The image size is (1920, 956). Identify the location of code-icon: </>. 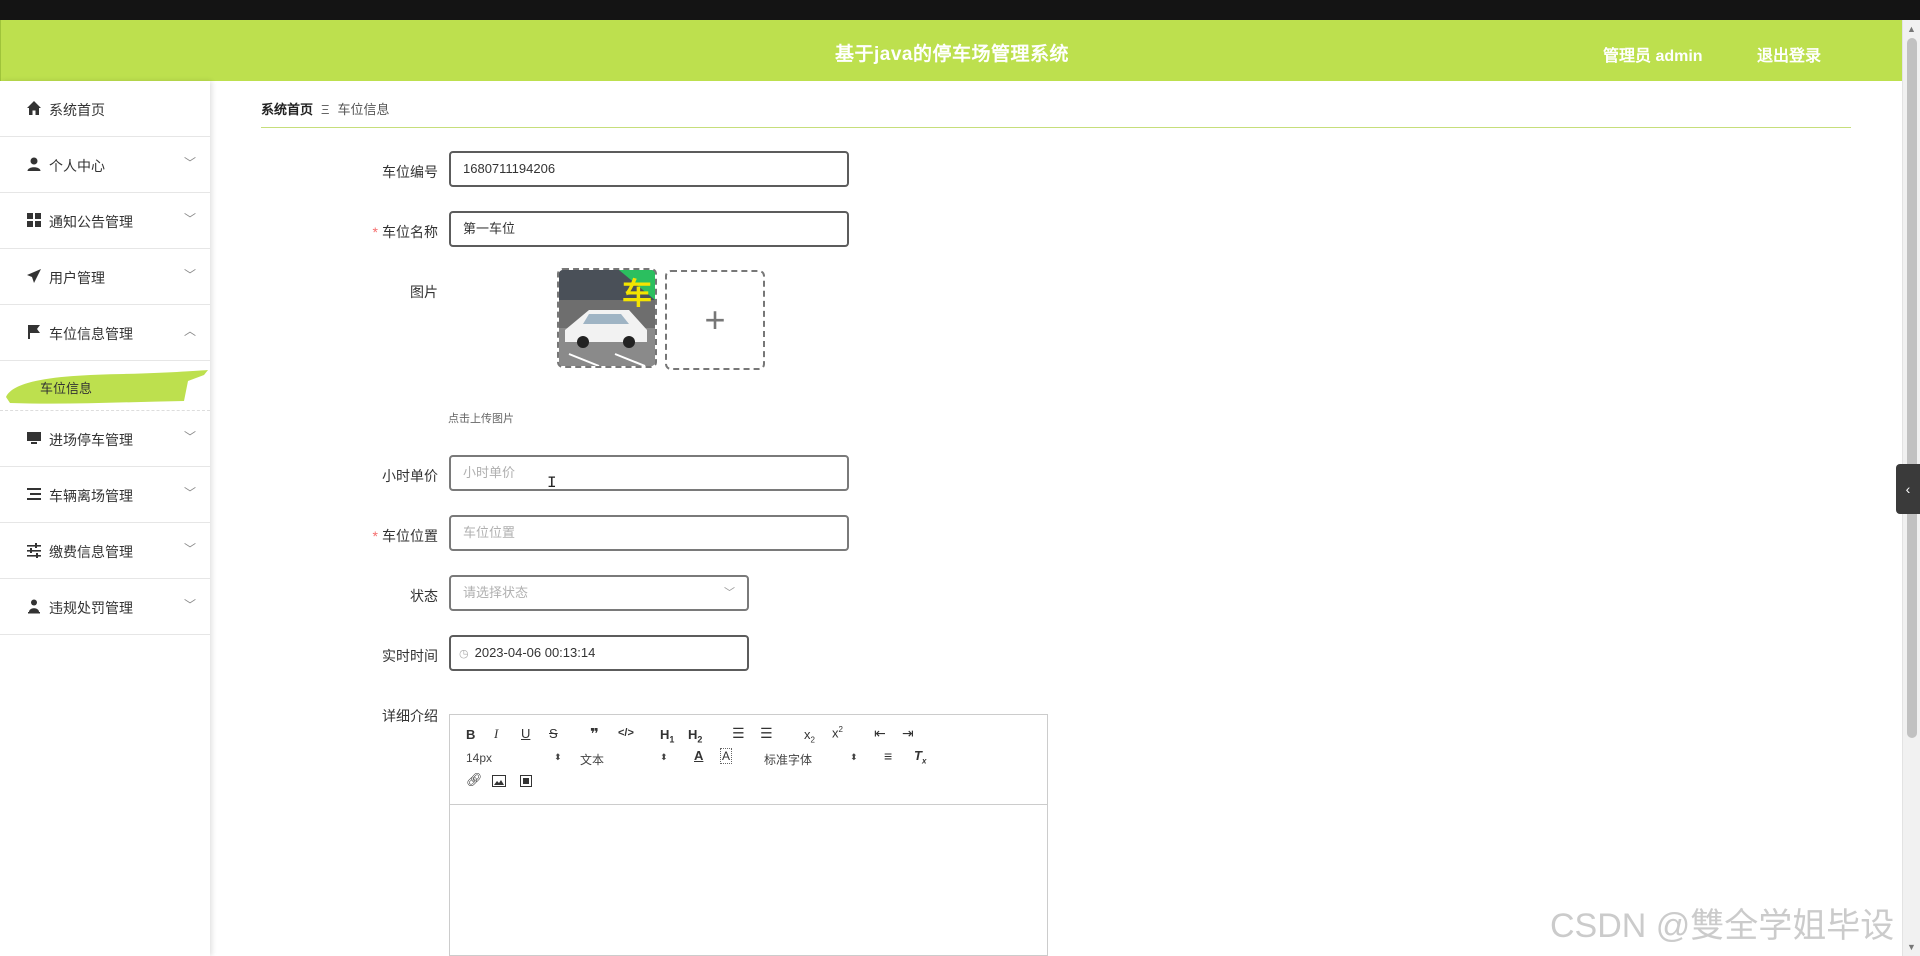
(626, 733).